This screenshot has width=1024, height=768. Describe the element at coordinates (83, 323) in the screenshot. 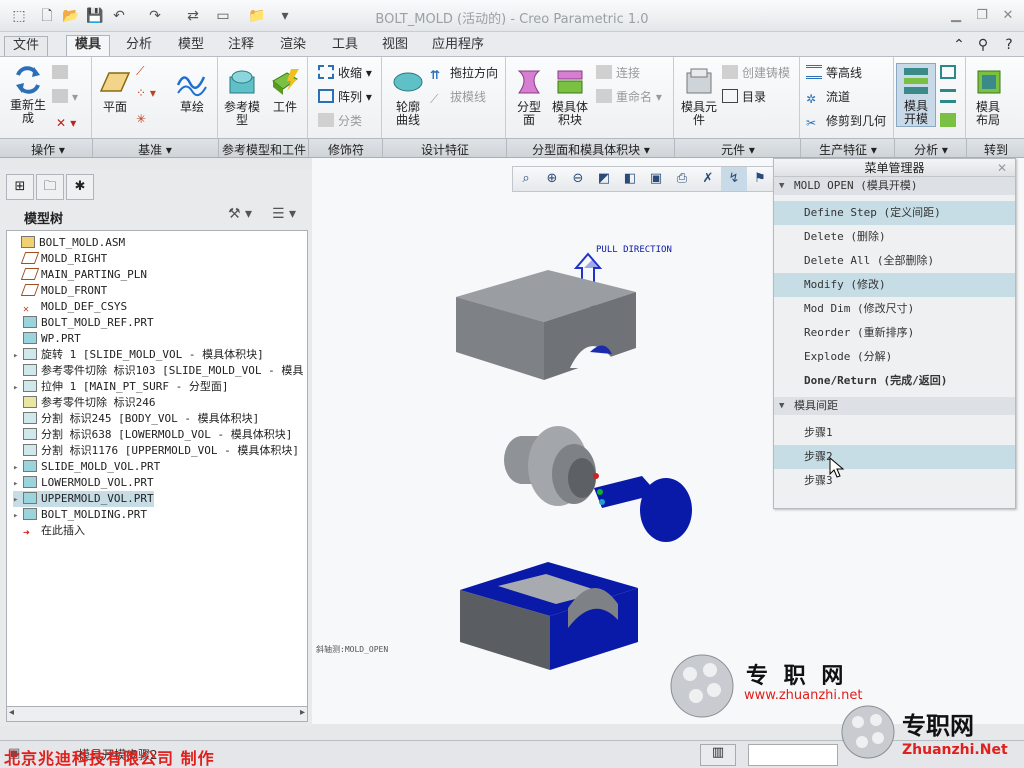

I see `tree-item: BOLT_MOLD_REF.PRT` at that location.